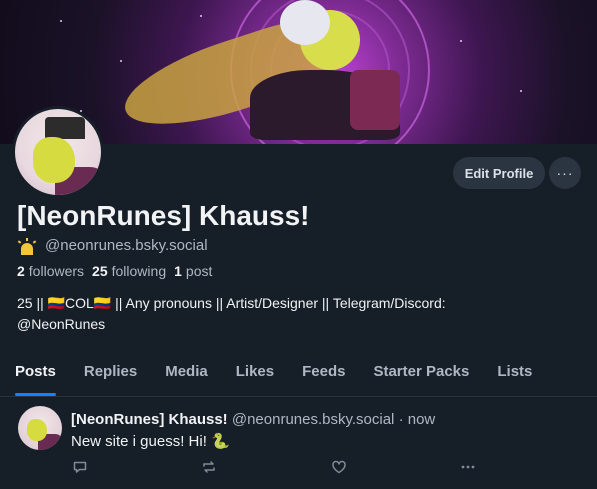 Image resolution: width=597 pixels, height=489 pixels. What do you see at coordinates (28, 246) in the screenshot?
I see `sunrise-icon` at bounding box center [28, 246].